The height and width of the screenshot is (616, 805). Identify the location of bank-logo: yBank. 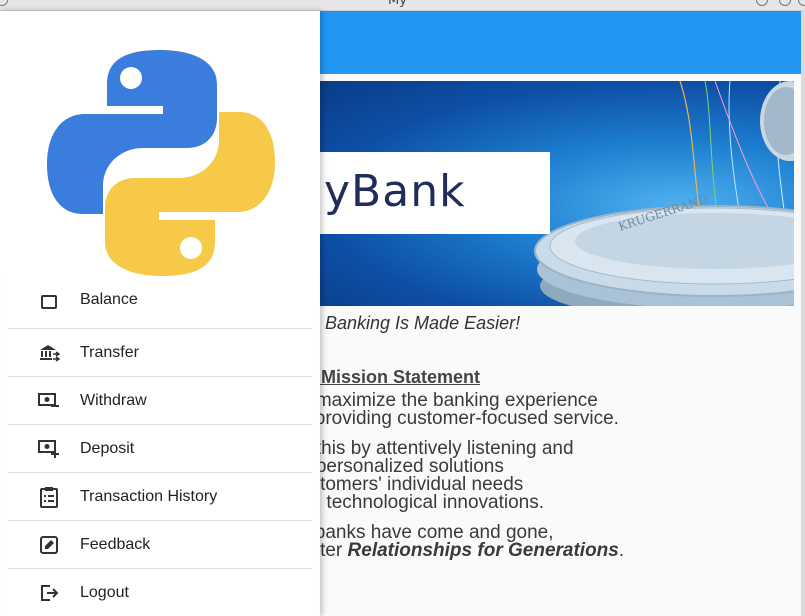
(435, 193).